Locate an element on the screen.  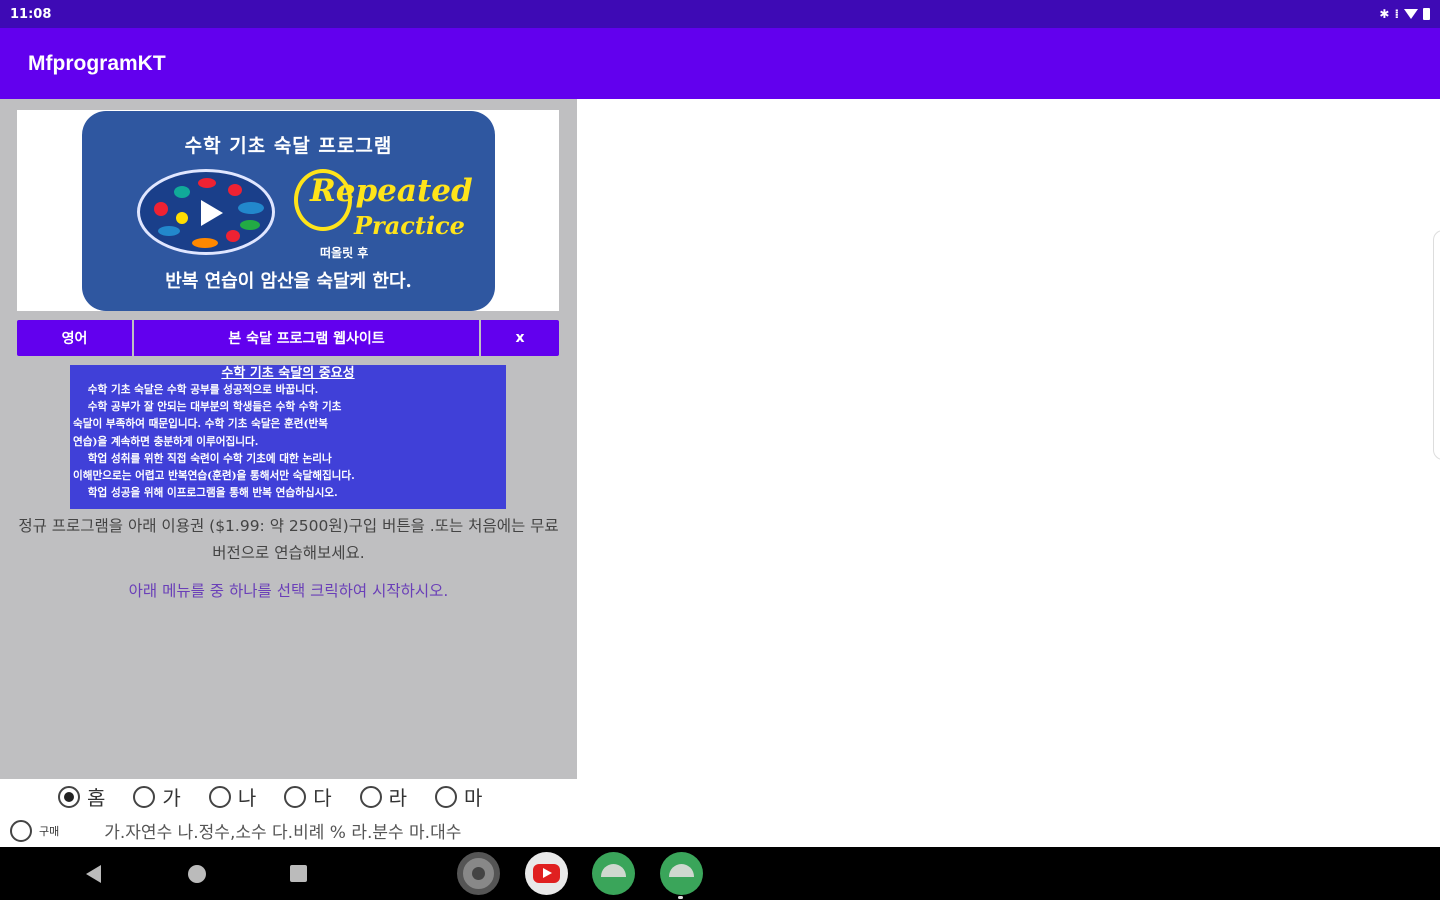
status-time: 11:08 is located at coordinates (31, 14).